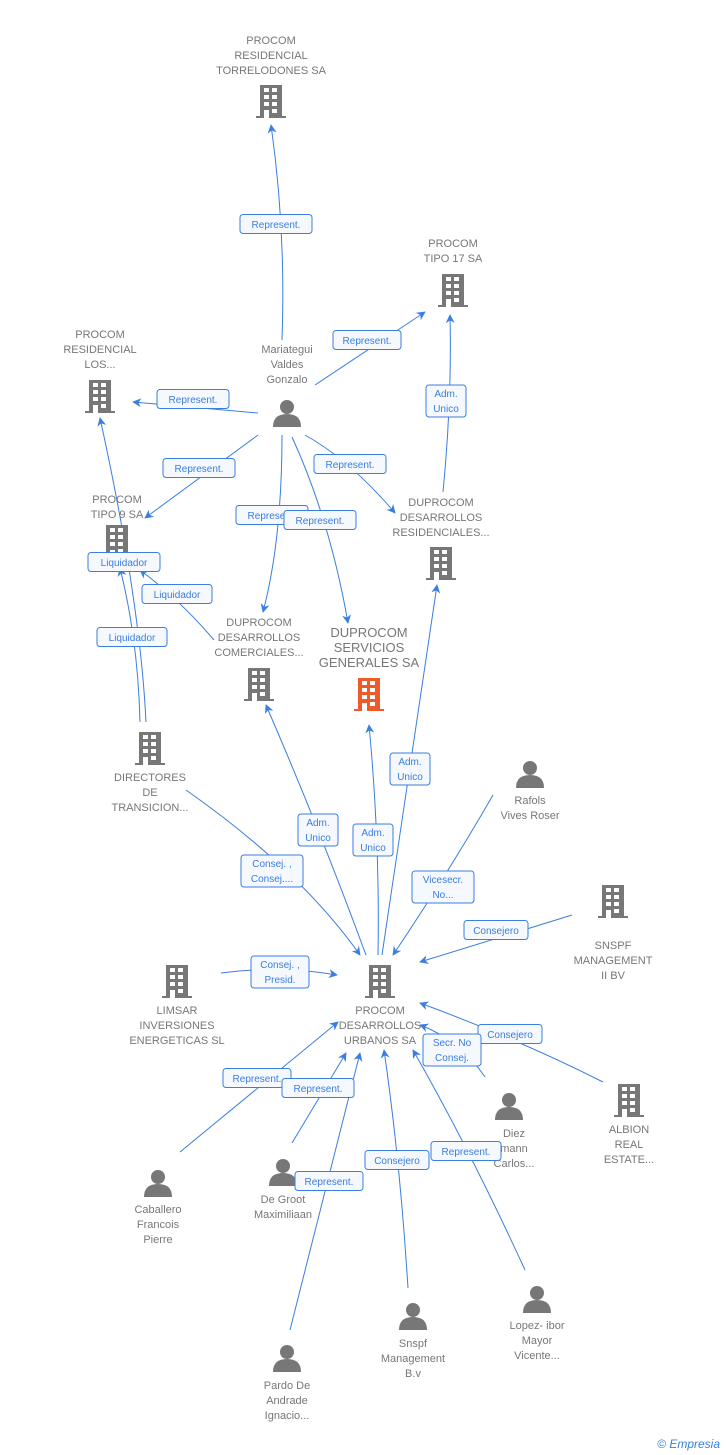 This screenshot has width=728, height=1455. Describe the element at coordinates (613, 933) in the screenshot. I see `company-node: SNSPF MANAGEMENT II BV` at that location.